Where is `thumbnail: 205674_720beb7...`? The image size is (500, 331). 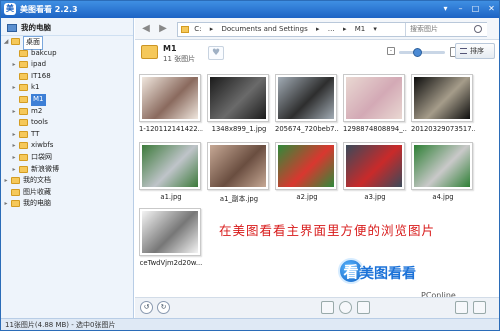 thumbnail: 205674_720beb7... is located at coordinates (307, 103).